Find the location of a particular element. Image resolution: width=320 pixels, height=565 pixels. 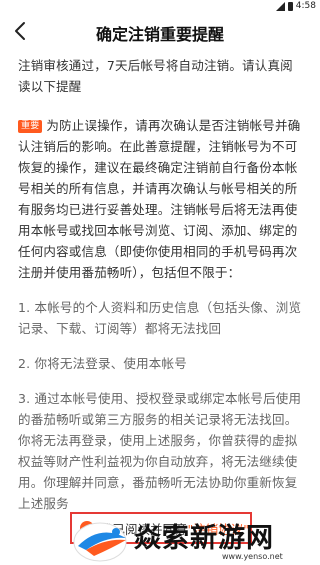

status-icons: 4:58 is located at coordinates (295, 6).